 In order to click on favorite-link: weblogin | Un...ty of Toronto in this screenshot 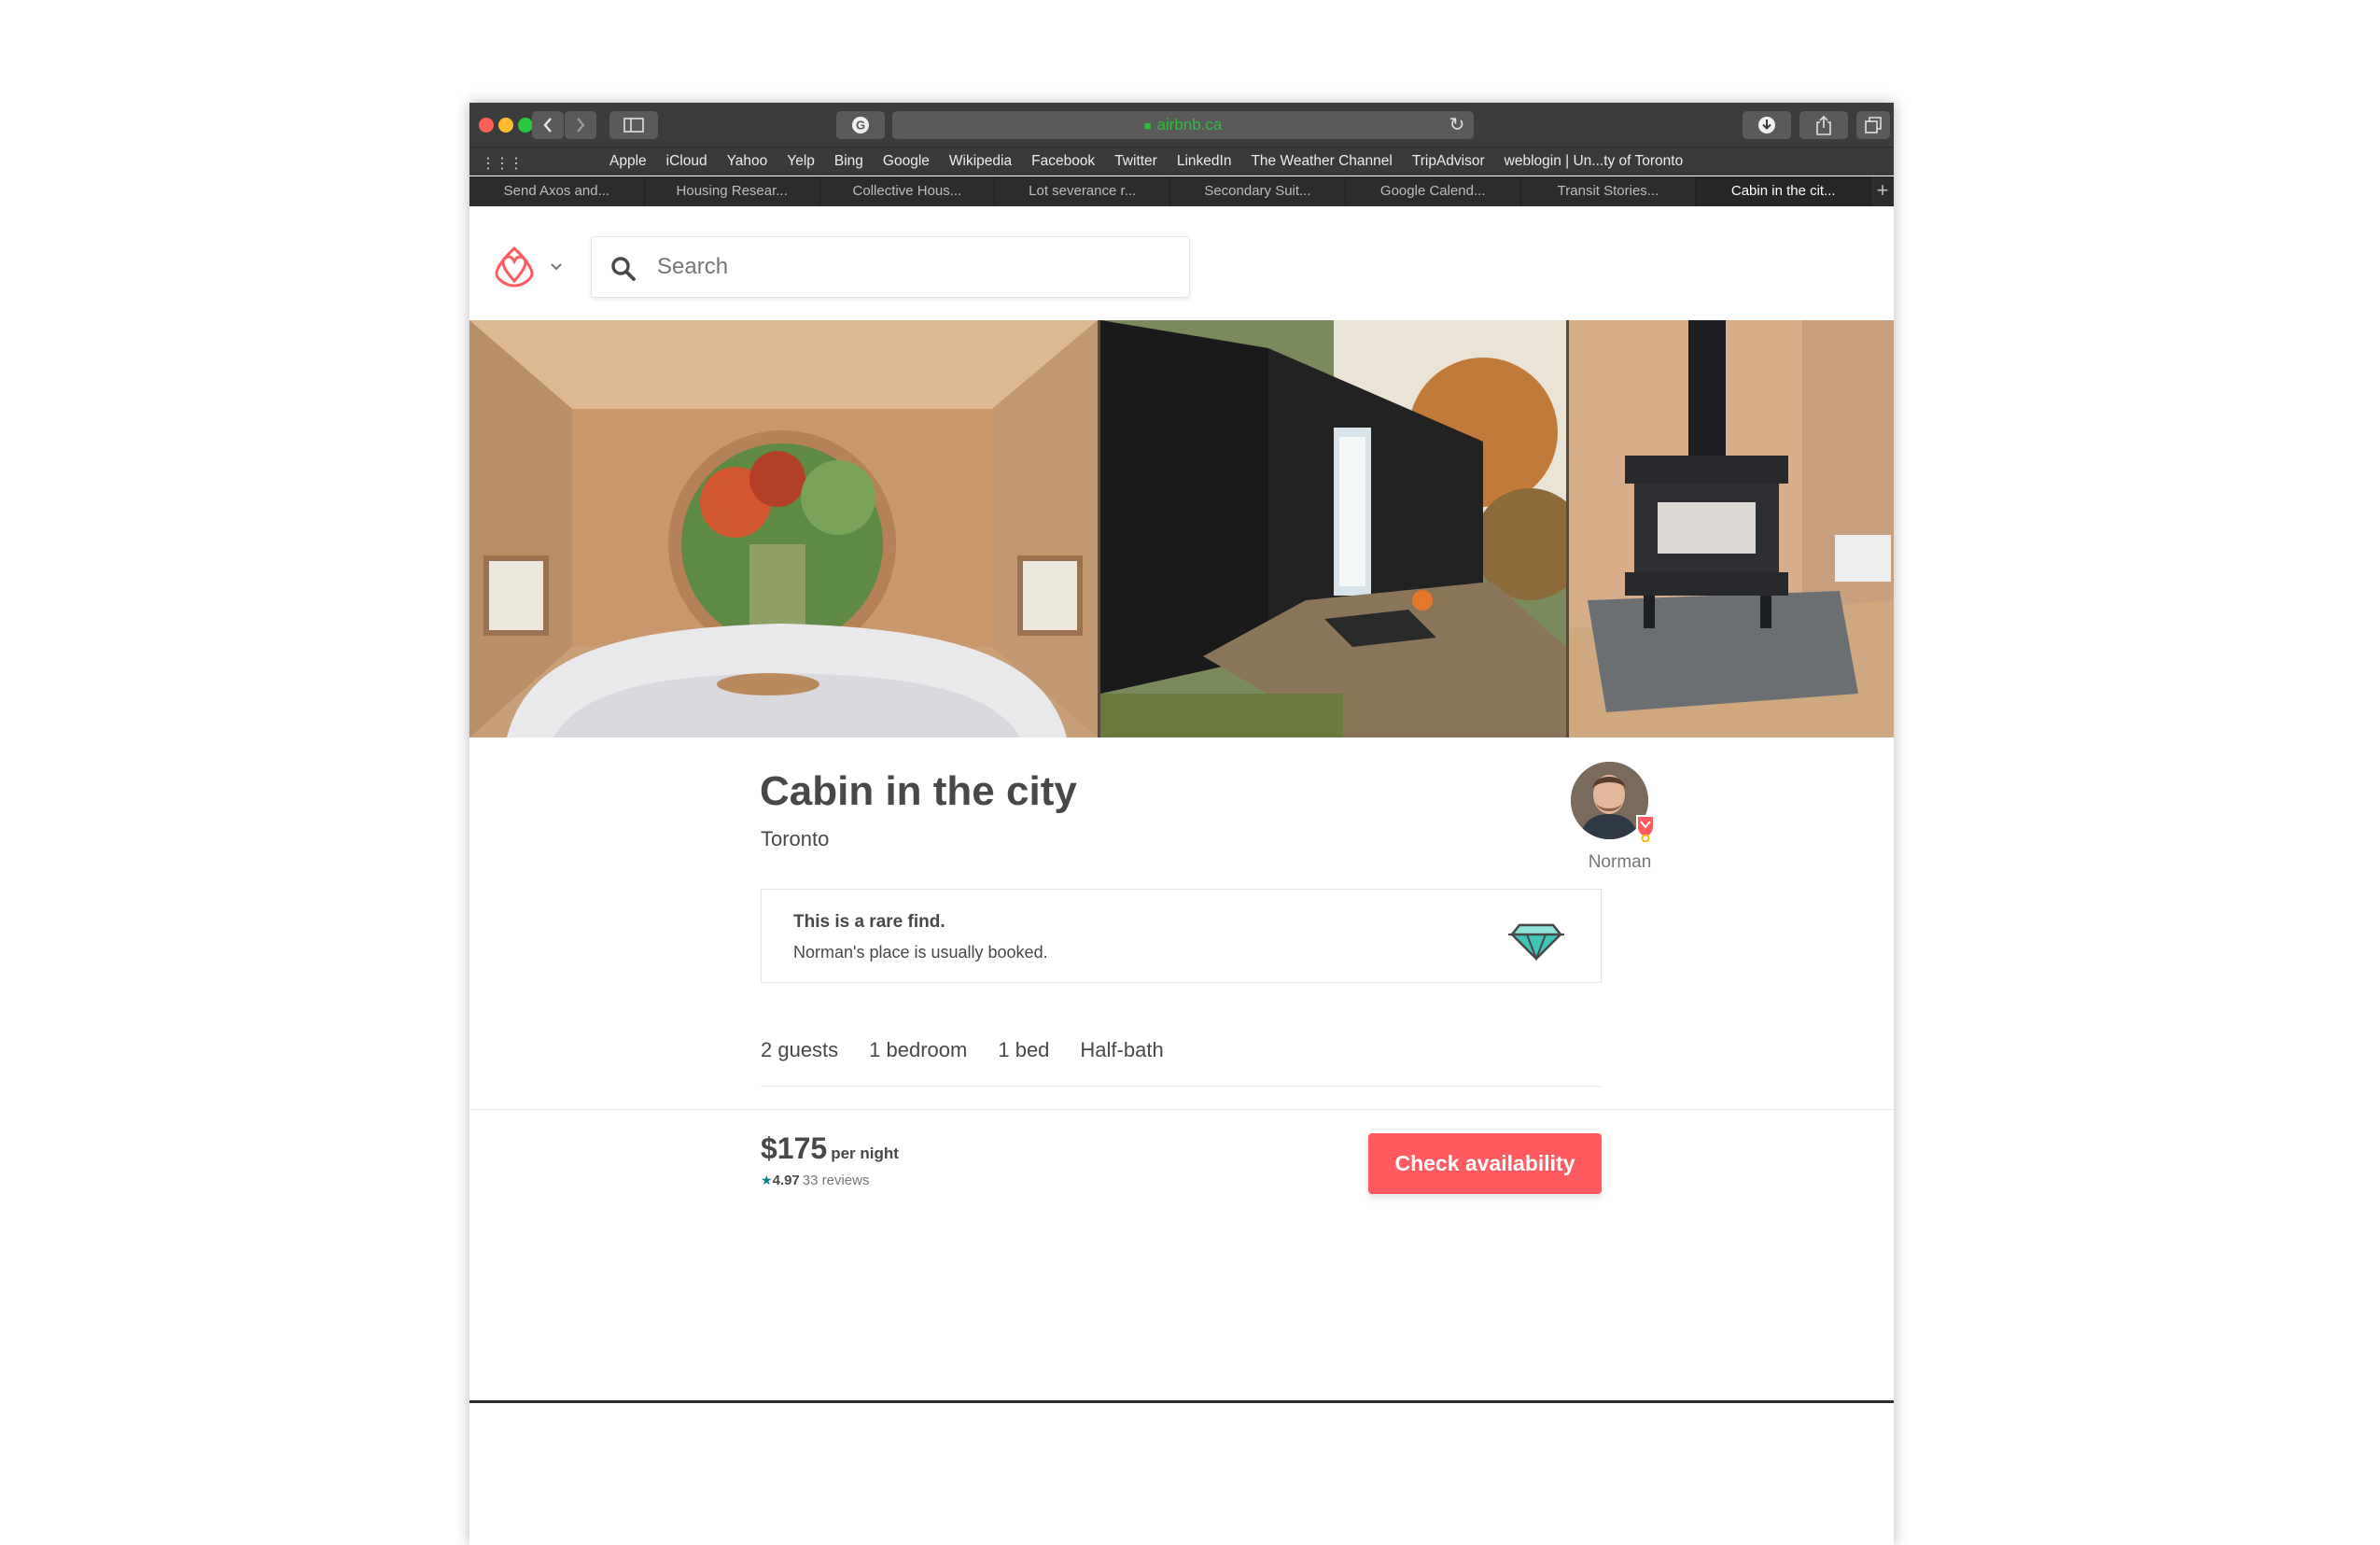, I will do `click(1594, 161)`.